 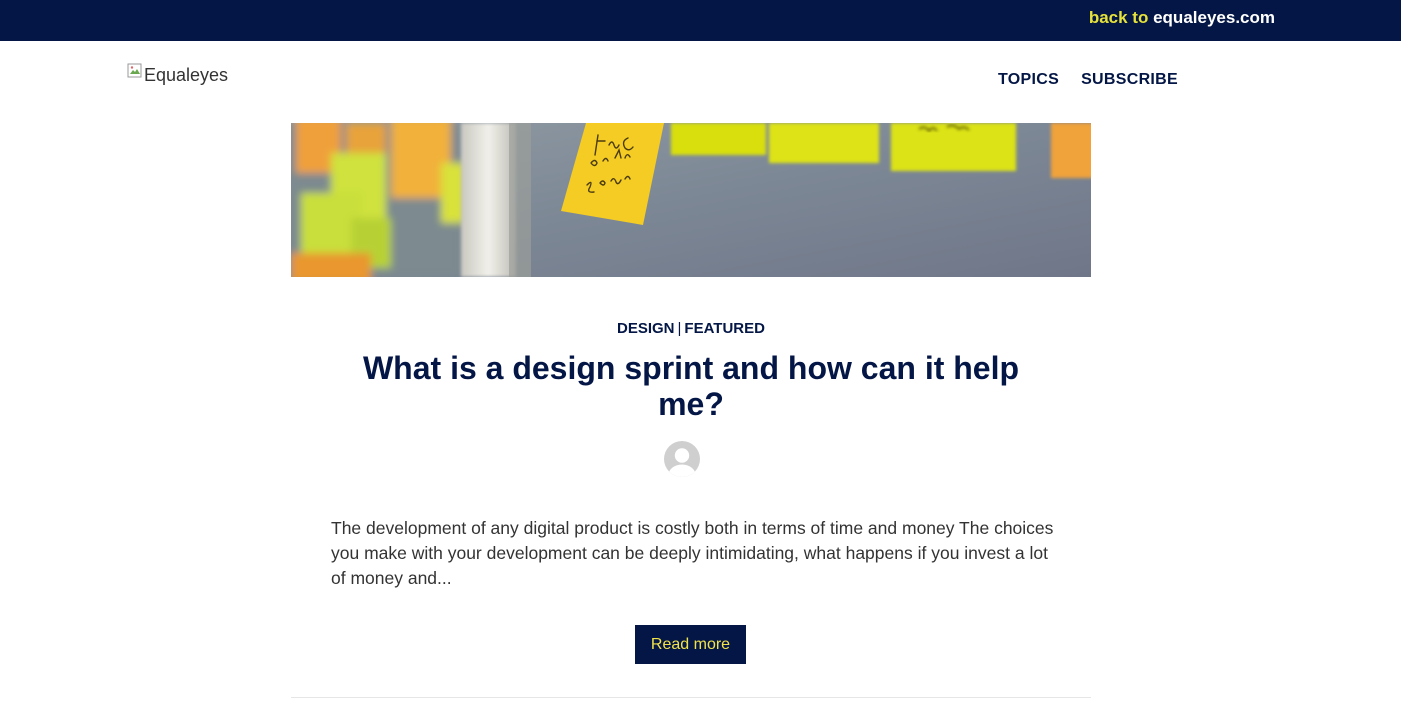 I want to click on top-banner: back to equaleyes.com, so click(x=700, y=20).